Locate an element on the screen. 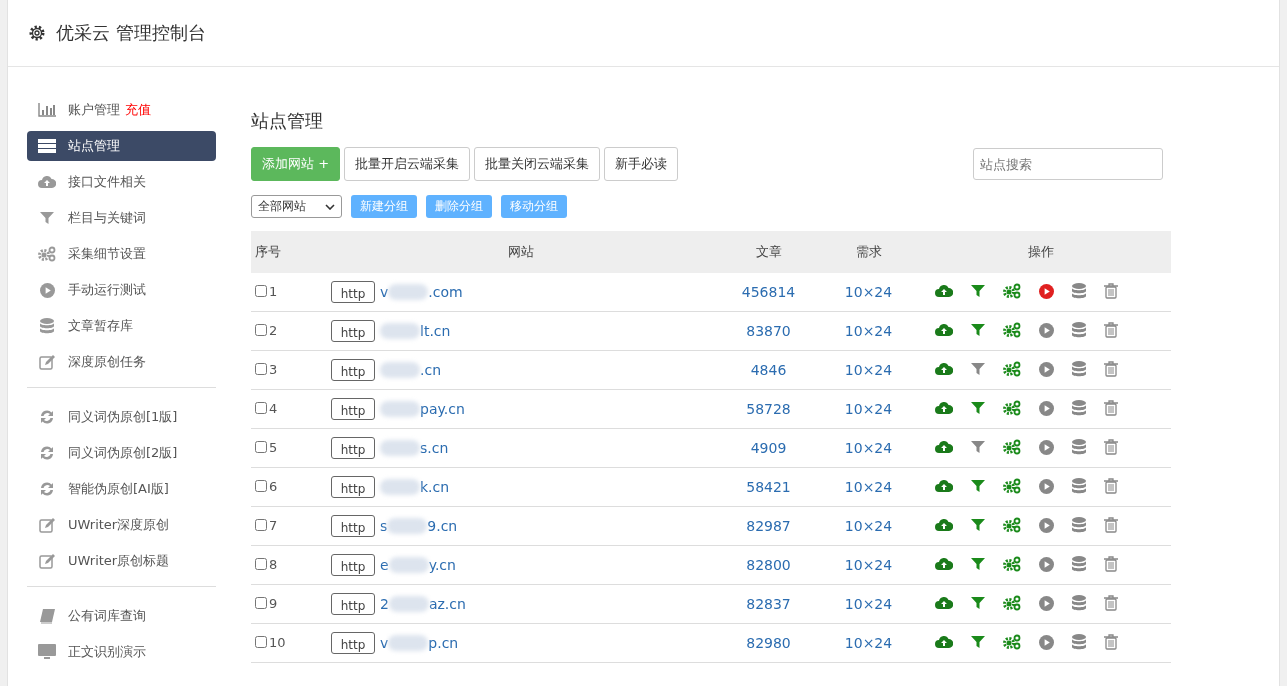  site-domain: .com is located at coordinates (445, 292).